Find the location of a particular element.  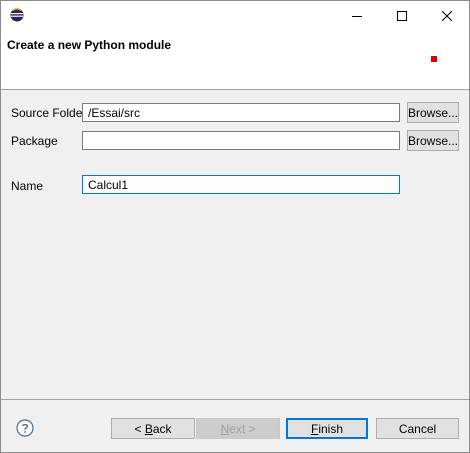

finish-button: Finish is located at coordinates (327, 428).